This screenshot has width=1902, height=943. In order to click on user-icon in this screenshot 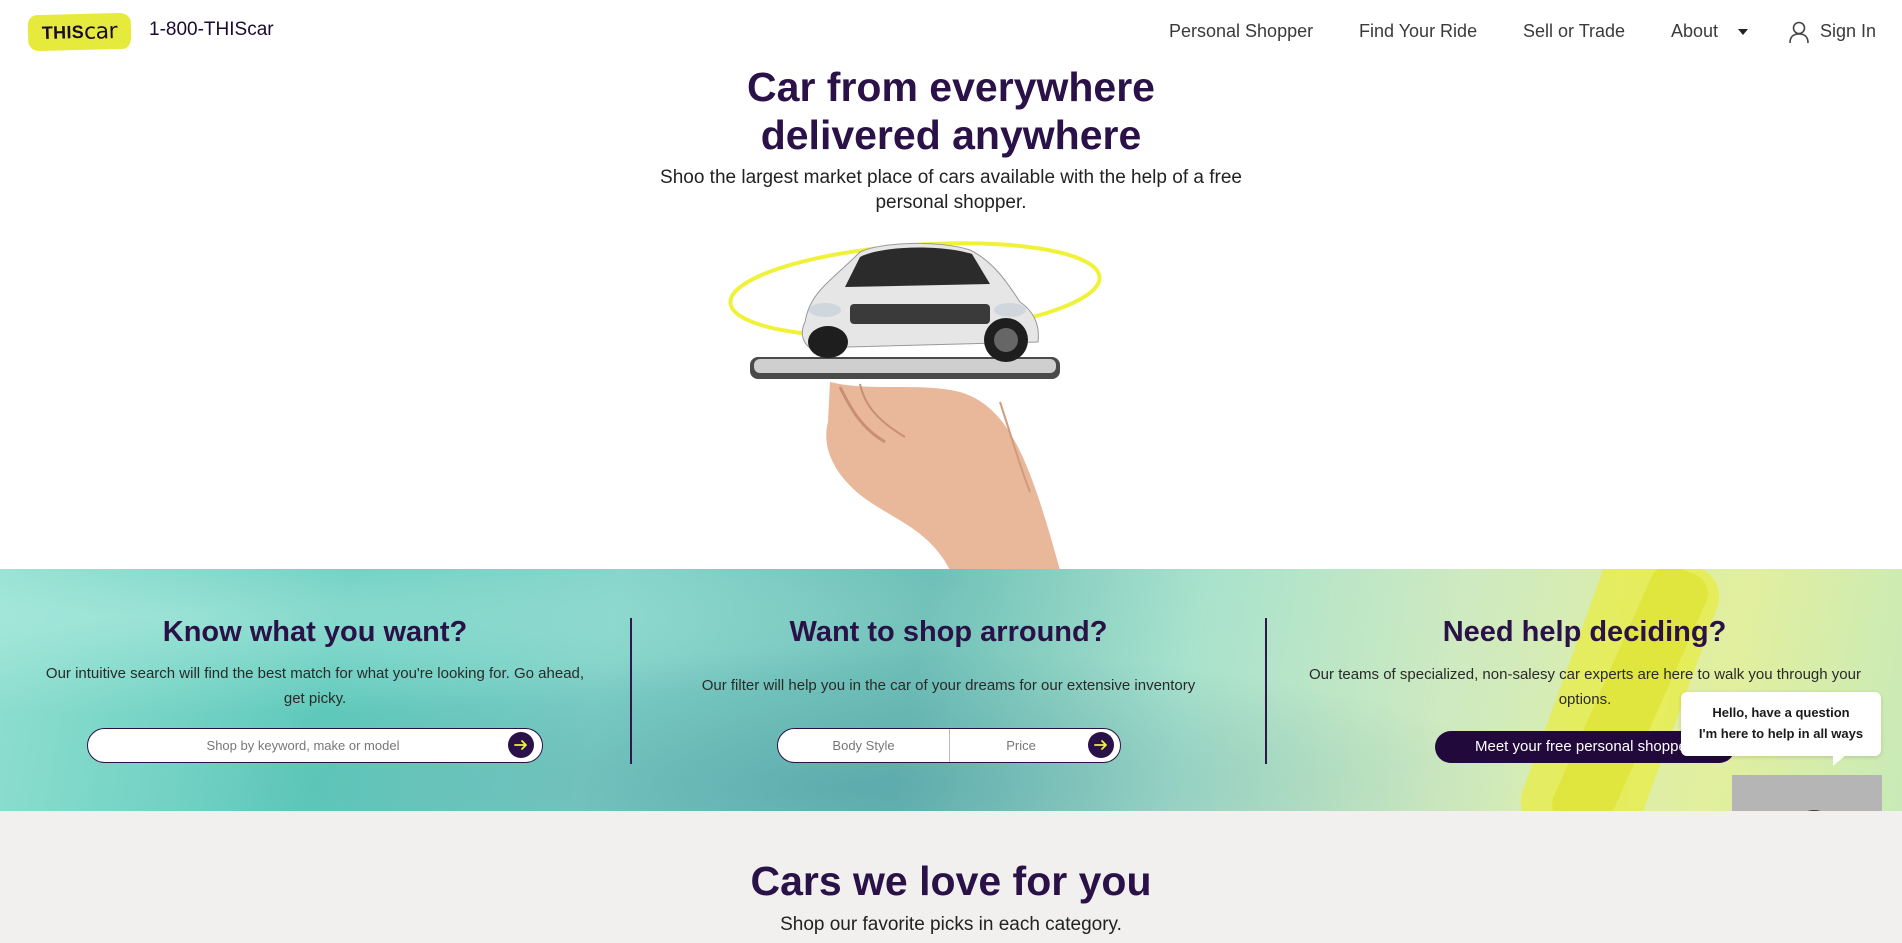, I will do `click(1799, 32)`.